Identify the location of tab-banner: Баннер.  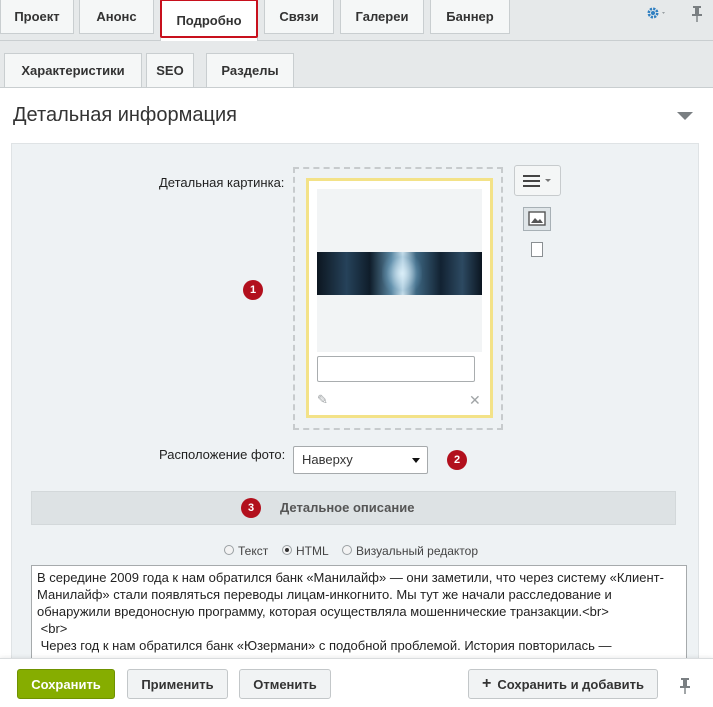
(470, 17).